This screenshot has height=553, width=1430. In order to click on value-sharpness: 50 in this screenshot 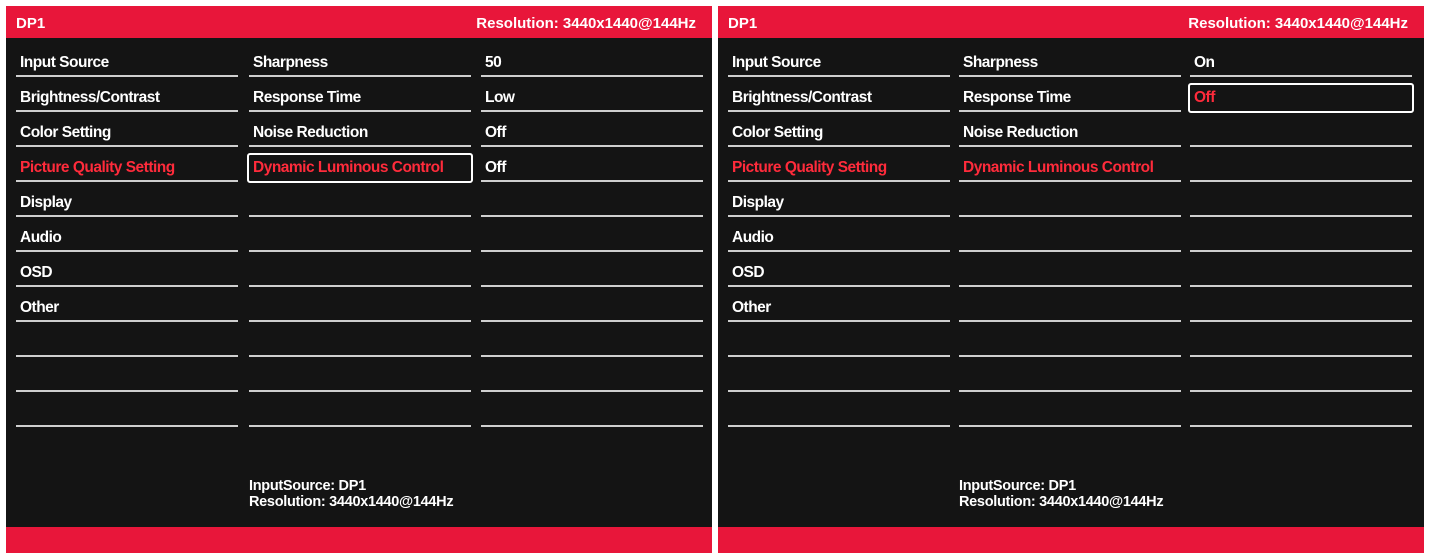, I will do `click(592, 63)`.